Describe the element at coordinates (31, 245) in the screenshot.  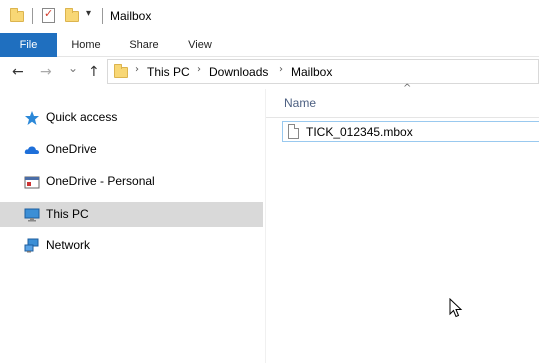
I see `network-icon` at that location.